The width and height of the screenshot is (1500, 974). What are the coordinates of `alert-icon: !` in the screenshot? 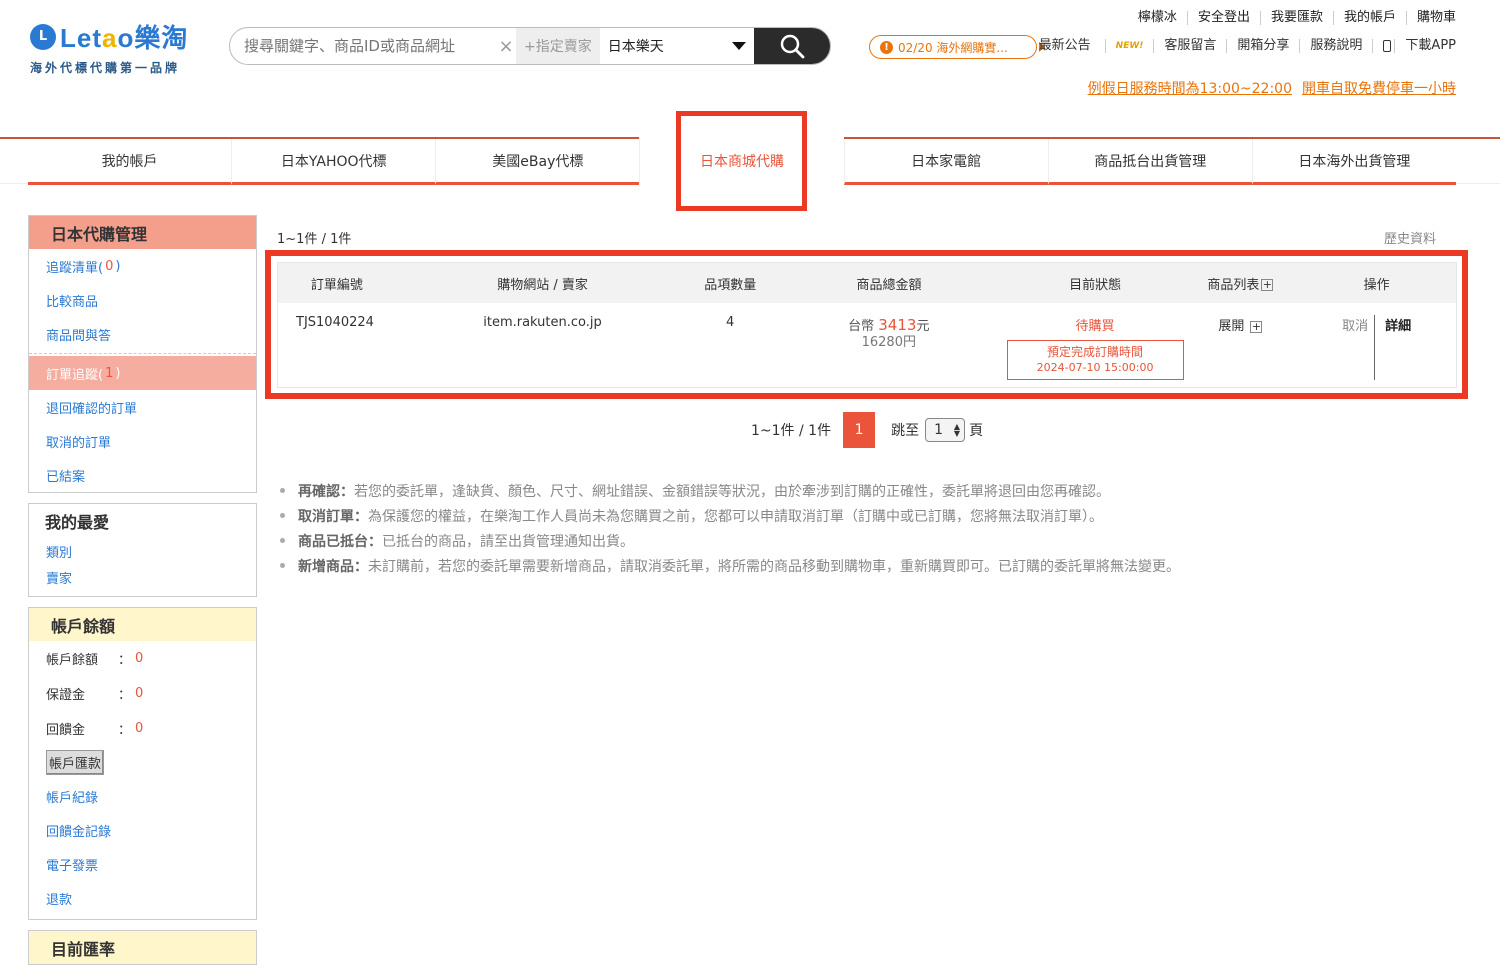 It's located at (886, 47).